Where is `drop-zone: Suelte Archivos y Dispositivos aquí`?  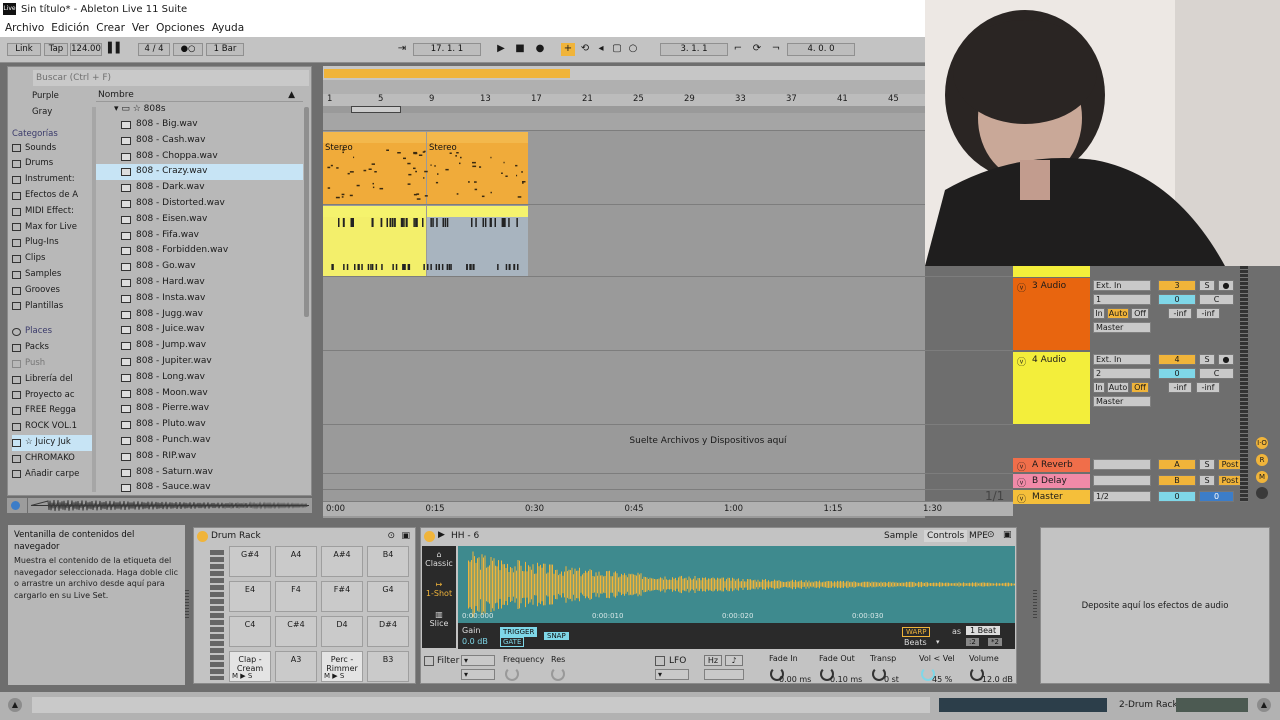 drop-zone: Suelte Archivos y Dispositivos aquí is located at coordinates (668, 441).